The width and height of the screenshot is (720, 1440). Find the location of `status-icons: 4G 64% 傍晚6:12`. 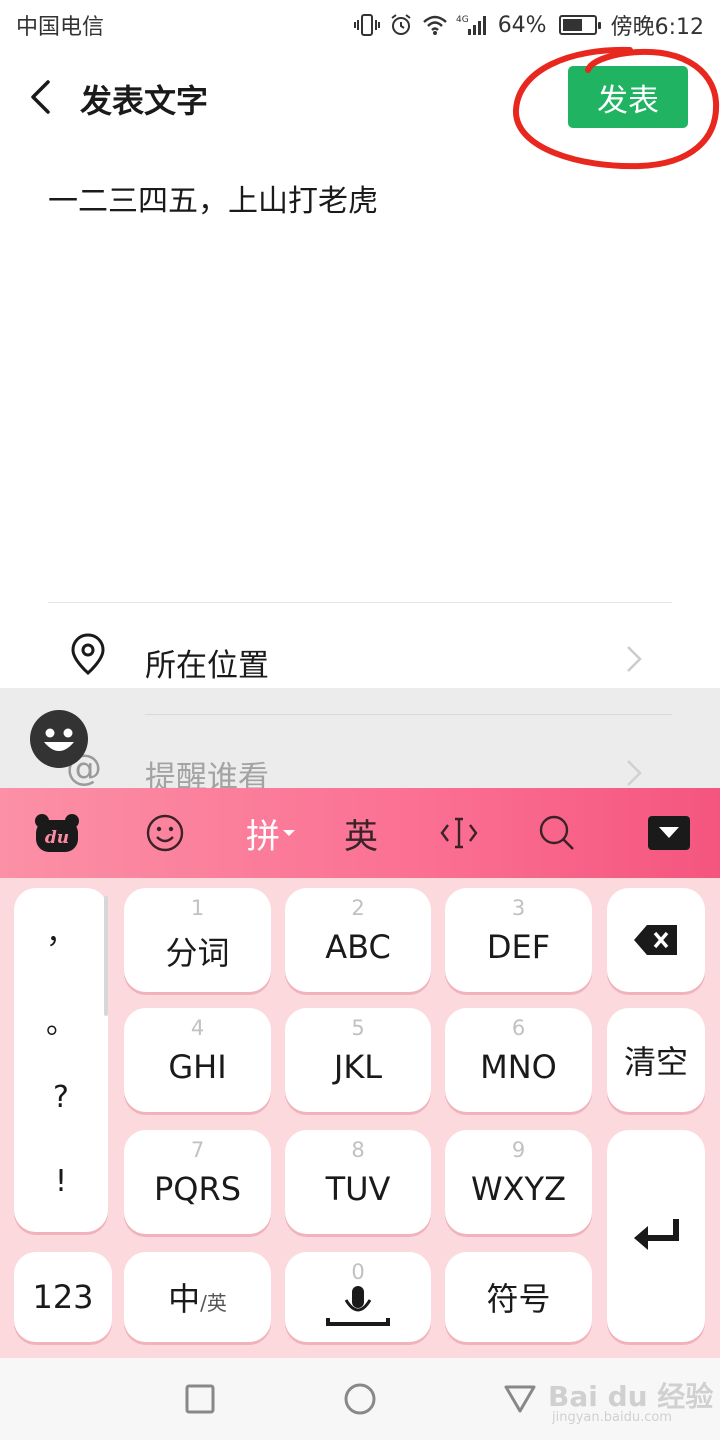

status-icons: 4G 64% 傍晚6:12 is located at coordinates (528, 25).